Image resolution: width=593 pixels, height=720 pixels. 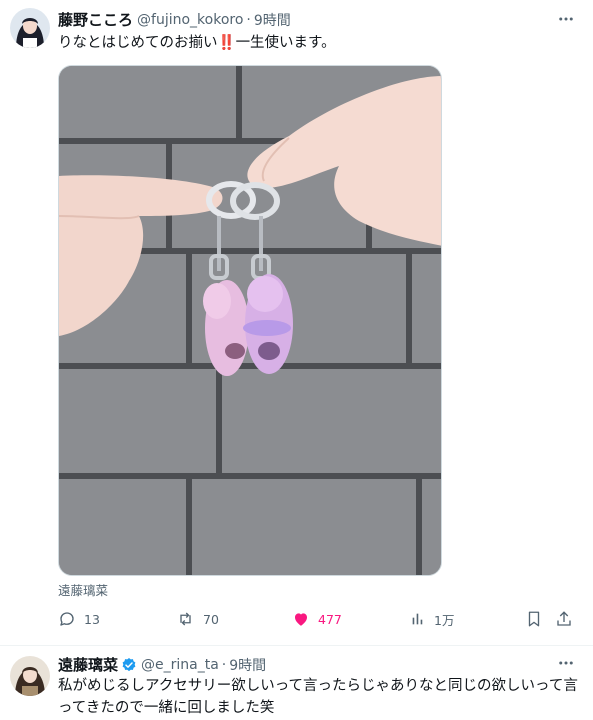 I want to click on tweet-actions-bar: 13 70 477 1万, so click(x=296, y=619).